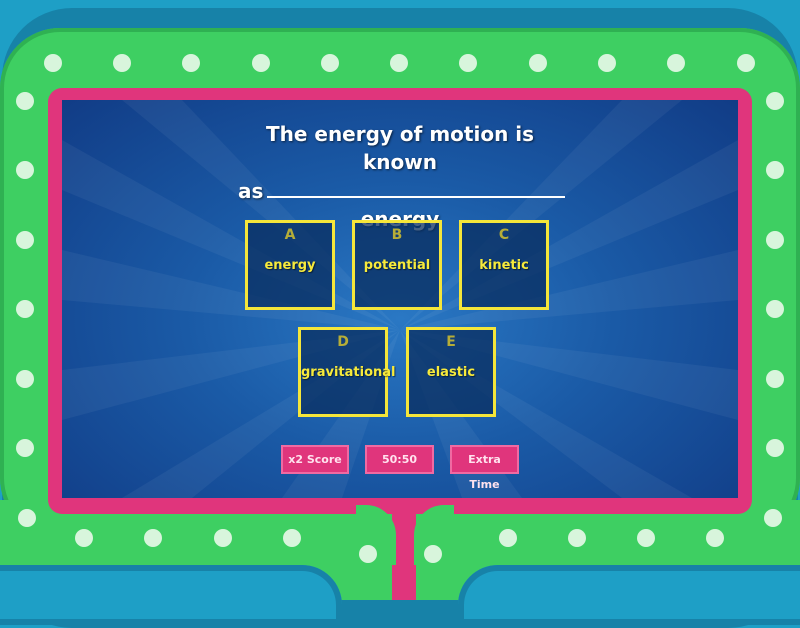 The image size is (800, 628). Describe the element at coordinates (399, 459) in the screenshot. I see `fifty-fifty-button: 50:50` at that location.